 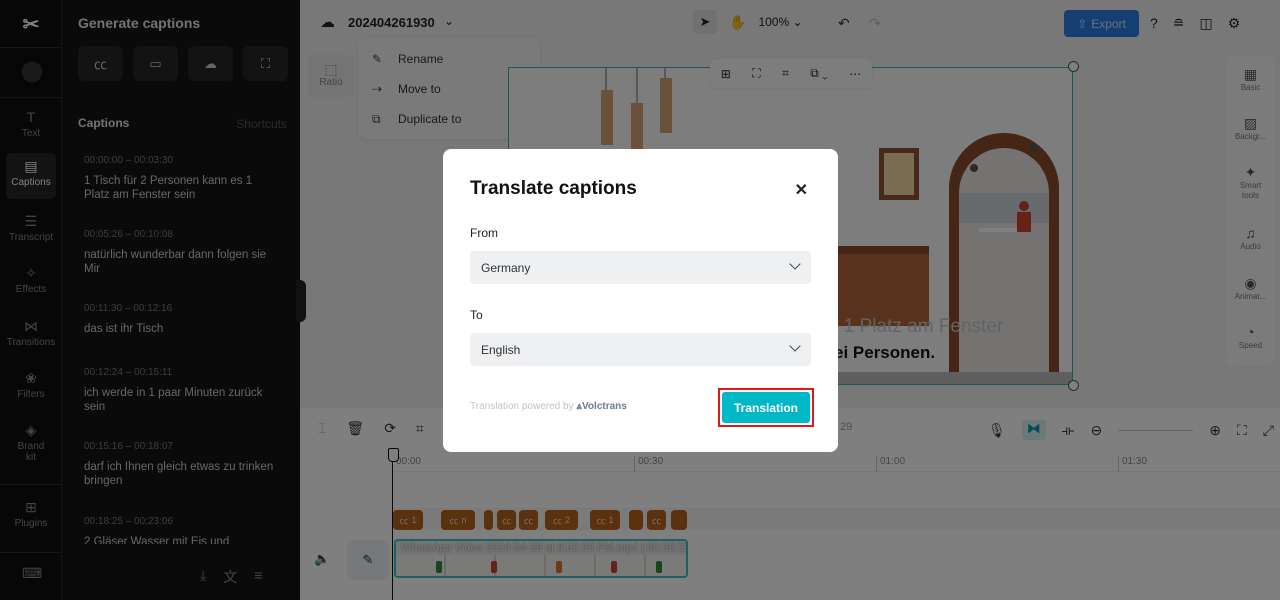 I want to click on from-language-value: Germany, so click(x=506, y=267).